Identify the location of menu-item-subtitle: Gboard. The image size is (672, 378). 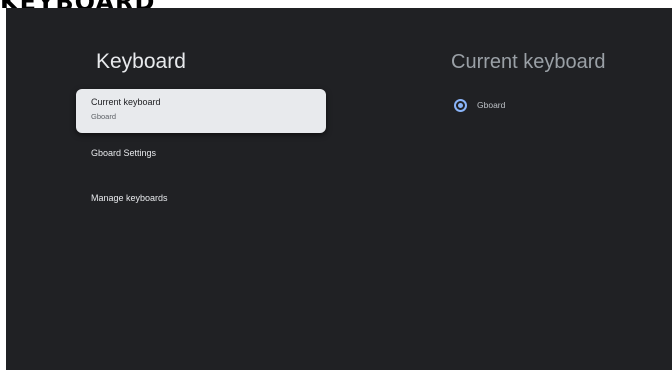
(104, 116).